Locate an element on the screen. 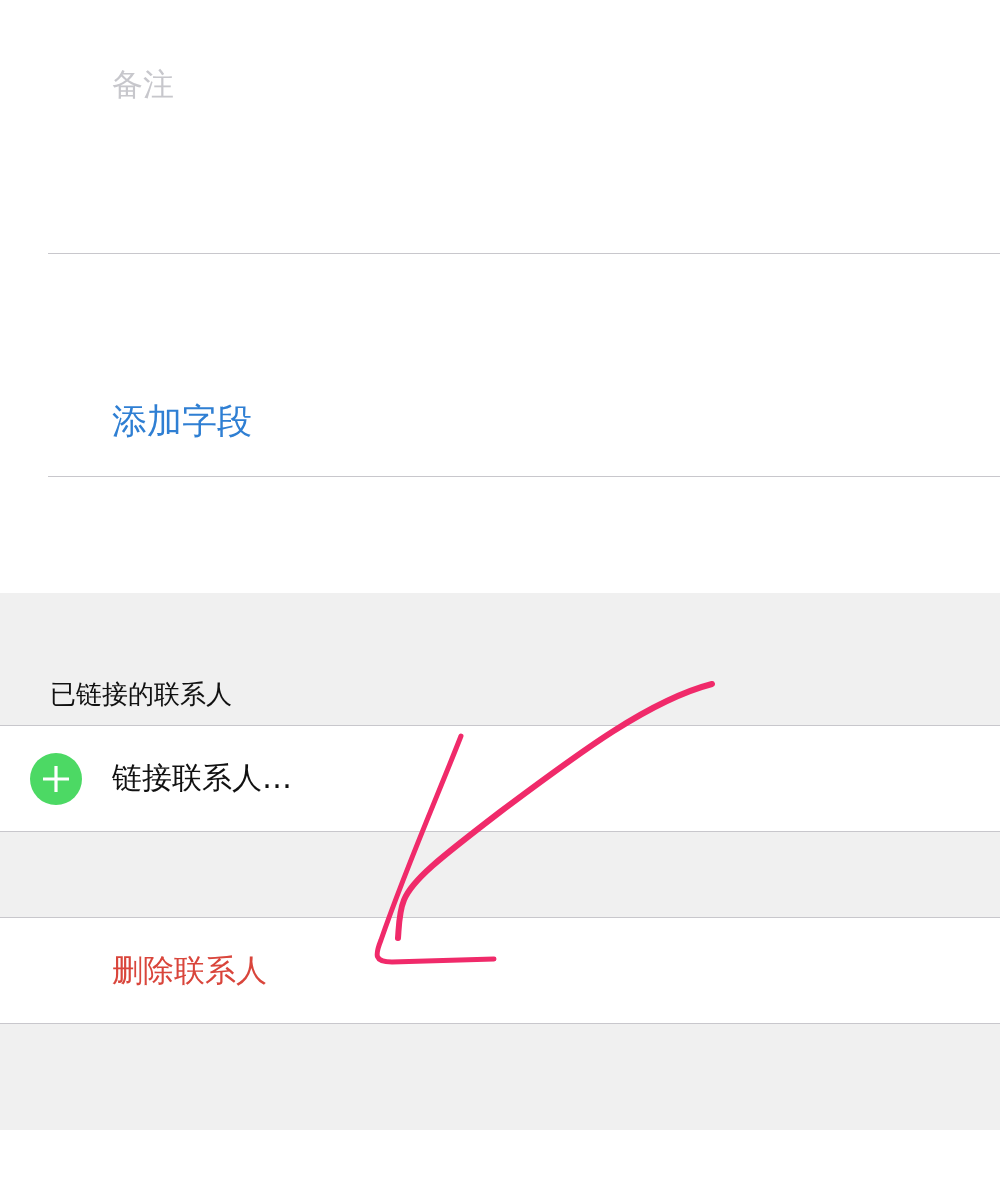 This screenshot has width=1000, height=1185. section-header: 已链接的联系人 is located at coordinates (141, 694).